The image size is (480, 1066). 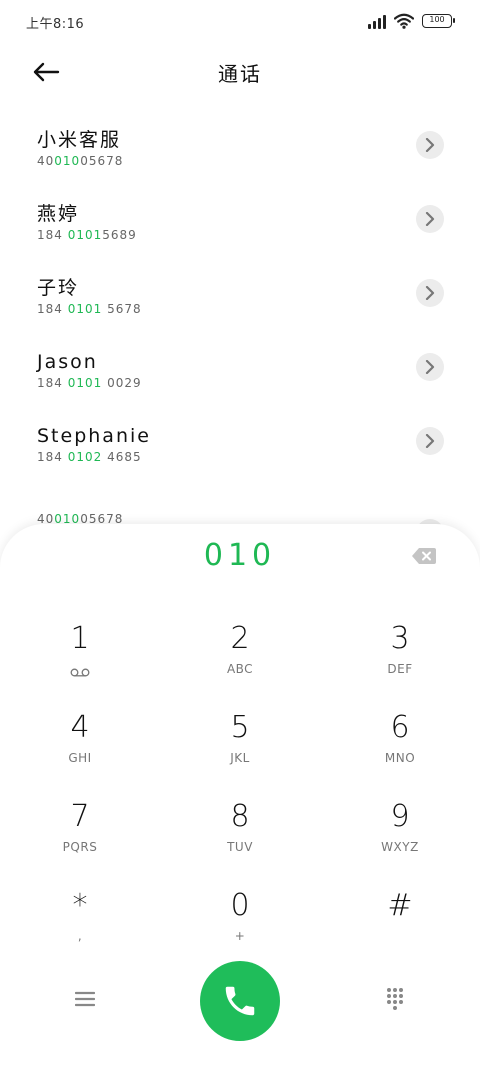 What do you see at coordinates (80, 749) in the screenshot?
I see `key-4: 4 GHI` at bounding box center [80, 749].